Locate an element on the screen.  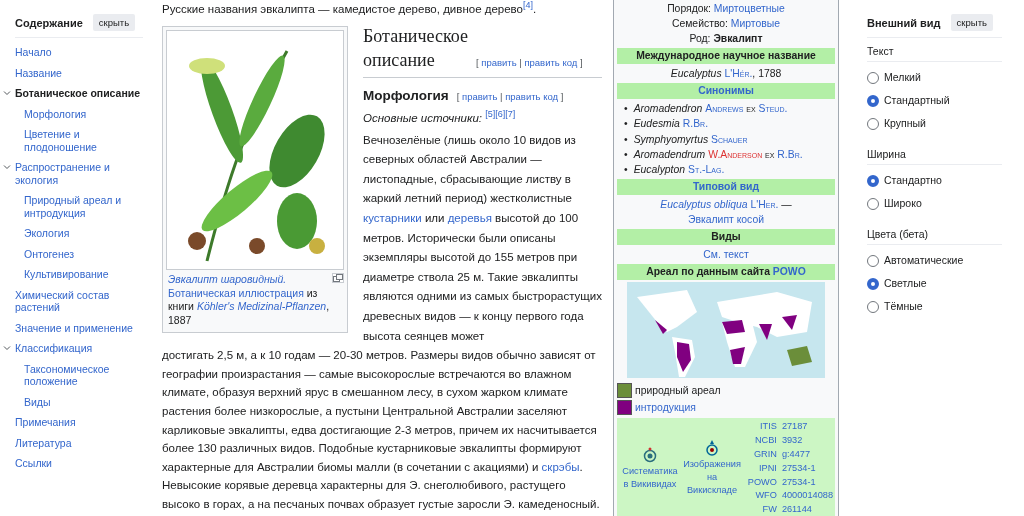
group-label: Текст is located at coordinates (934, 50).